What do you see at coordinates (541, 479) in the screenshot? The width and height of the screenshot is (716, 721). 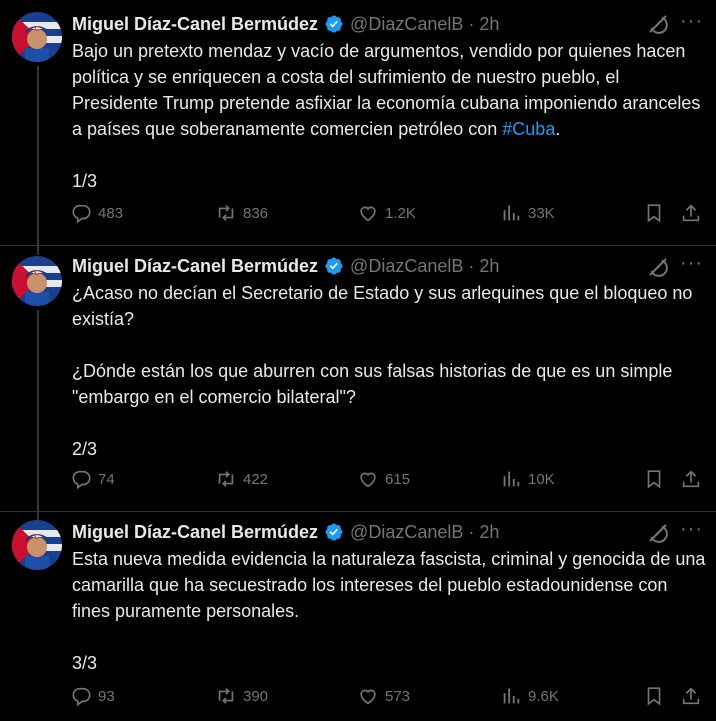 I see `views-count: 10K` at bounding box center [541, 479].